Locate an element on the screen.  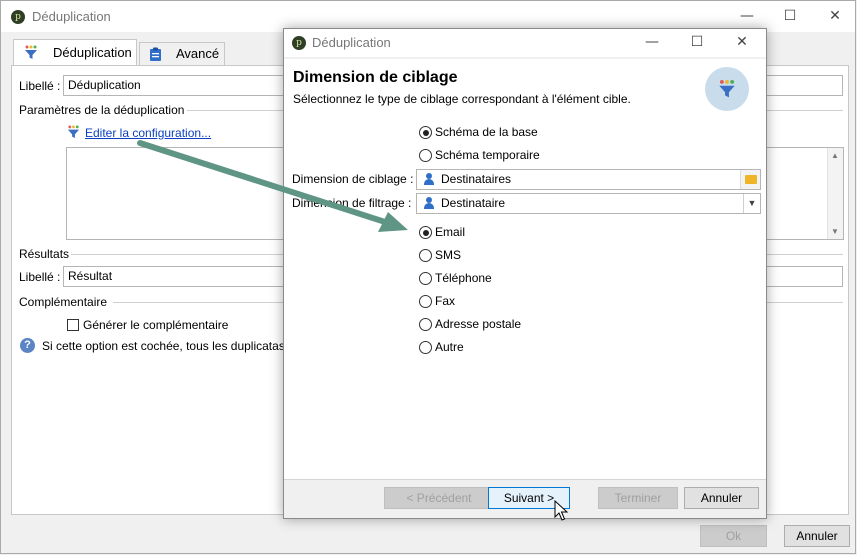
result-label-caption: Libellé : is located at coordinates (40, 277).